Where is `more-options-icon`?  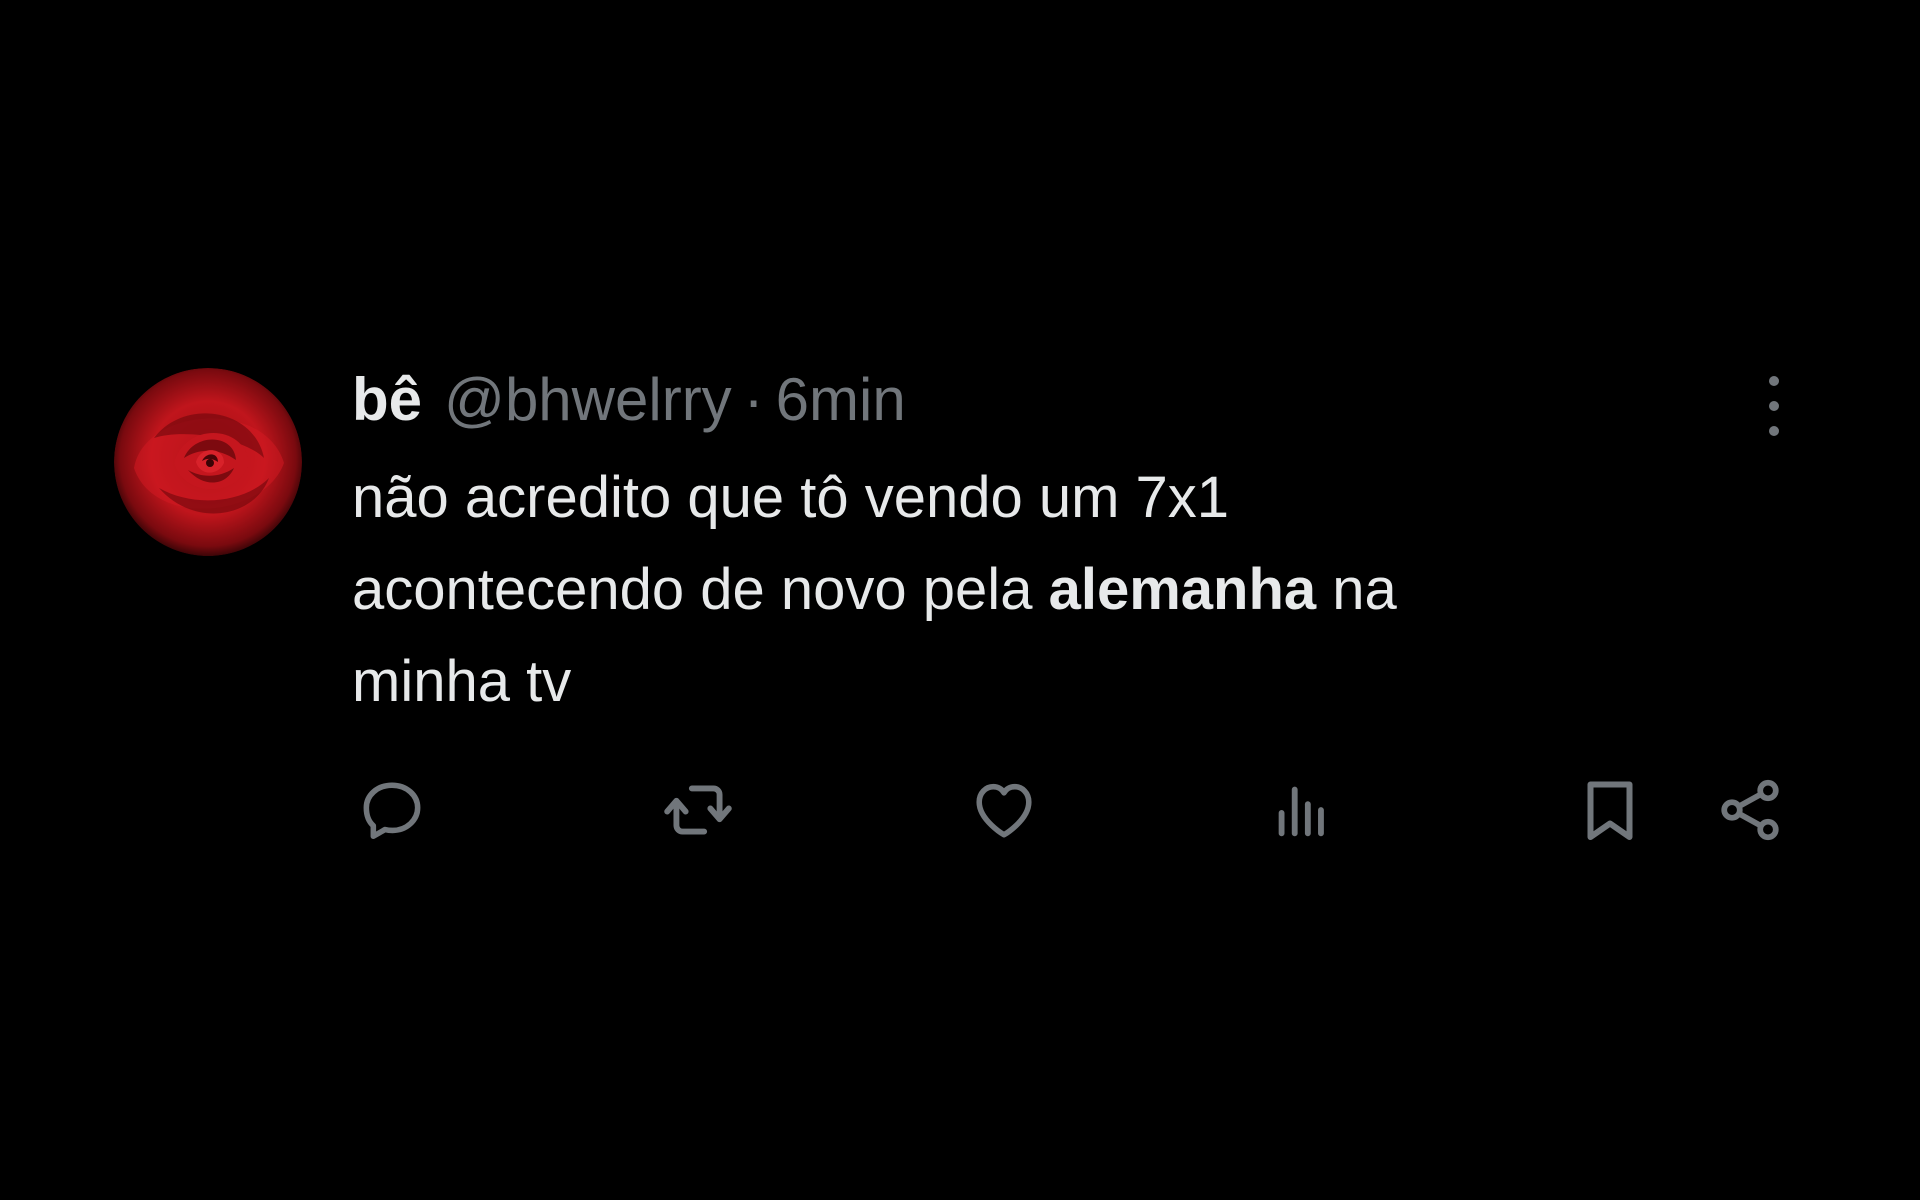 more-options-icon is located at coordinates (1774, 406).